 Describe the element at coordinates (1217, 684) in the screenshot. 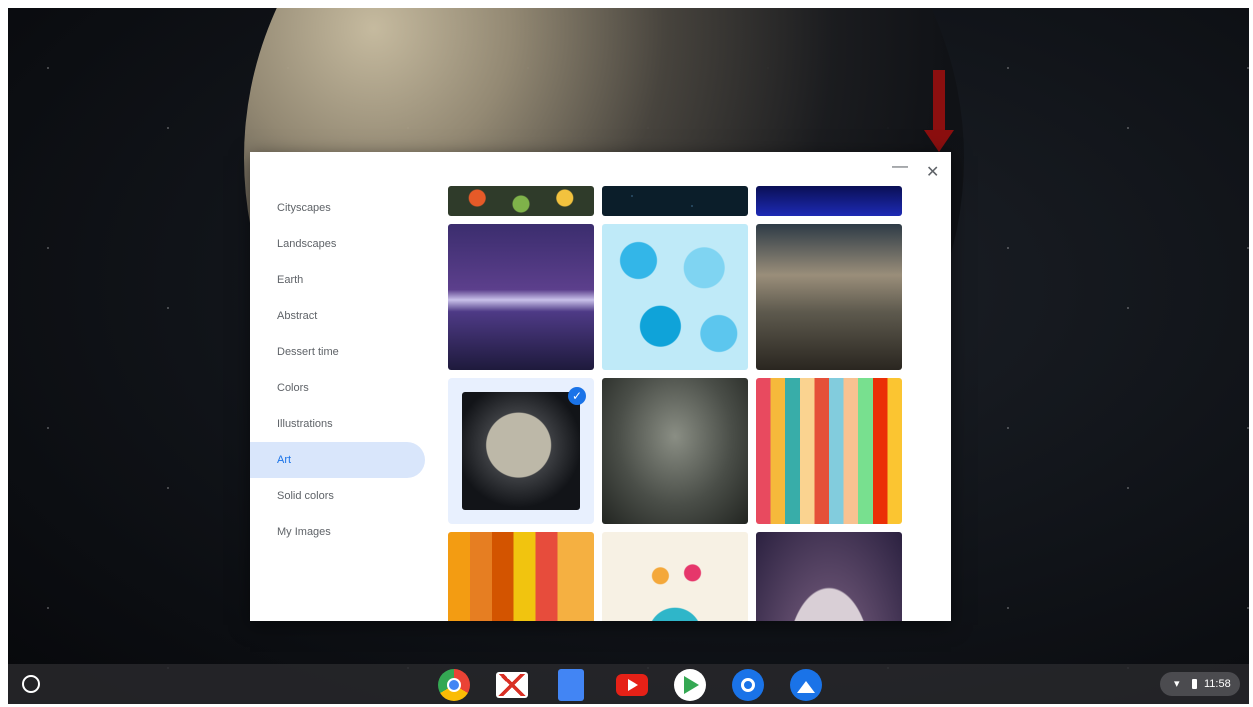

I see `clock-time: 11:58` at that location.